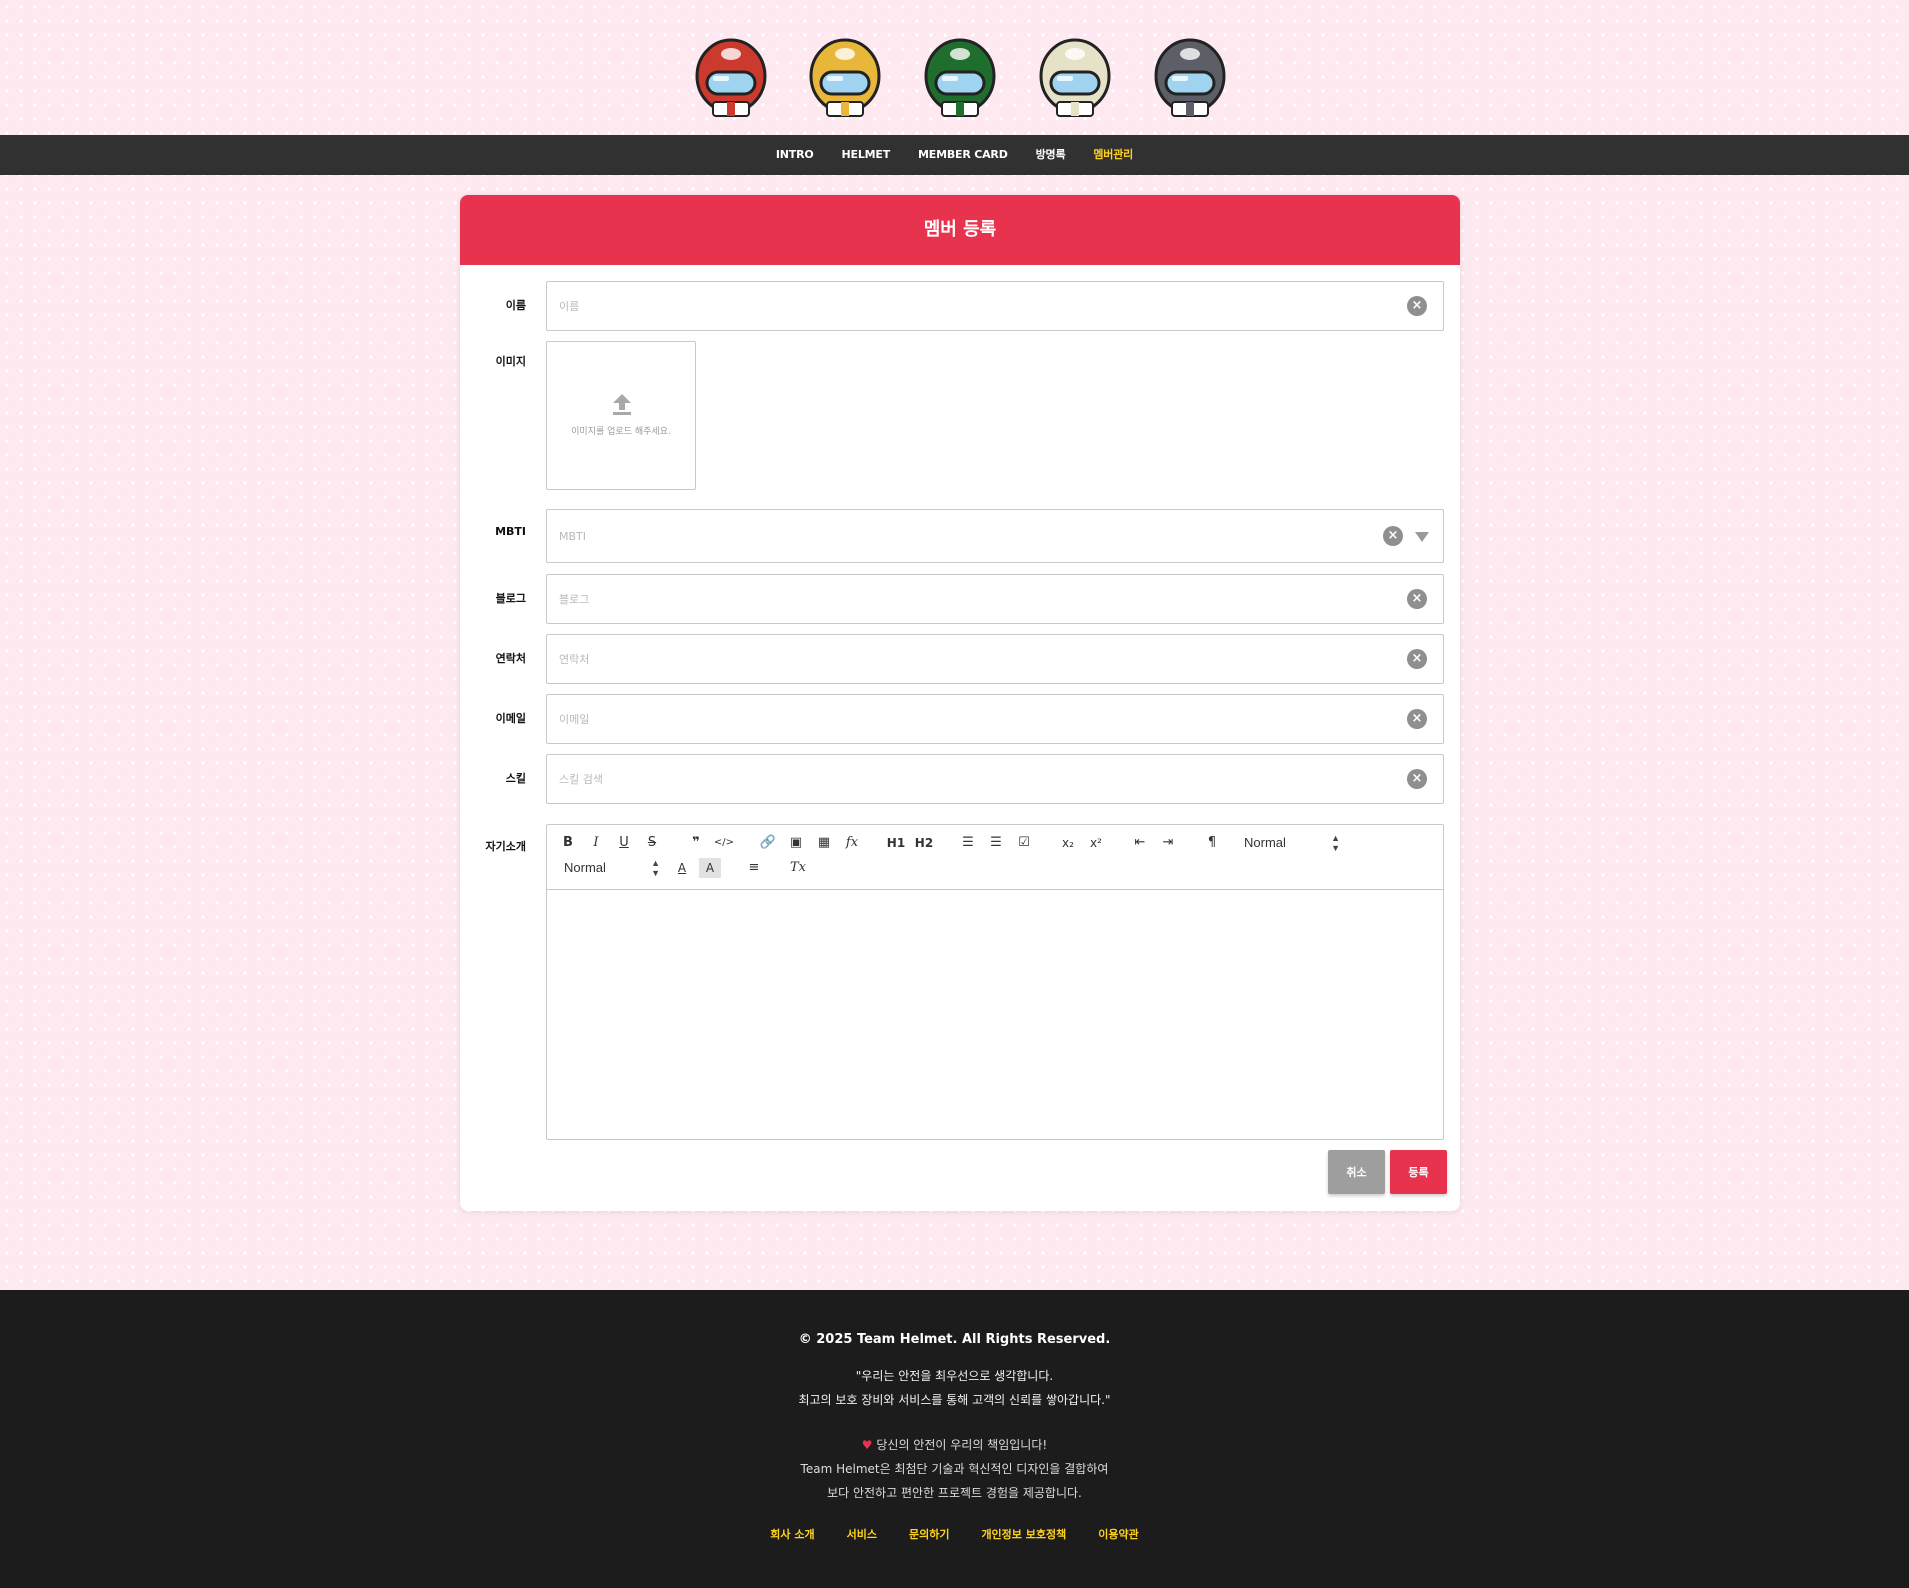 Image resolution: width=1909 pixels, height=1588 pixels. Describe the element at coordinates (954, 1534) in the screenshot. I see `footer-links: 회사 소개 서비스 문의하기 개인정보 보호정책 이용약관` at that location.